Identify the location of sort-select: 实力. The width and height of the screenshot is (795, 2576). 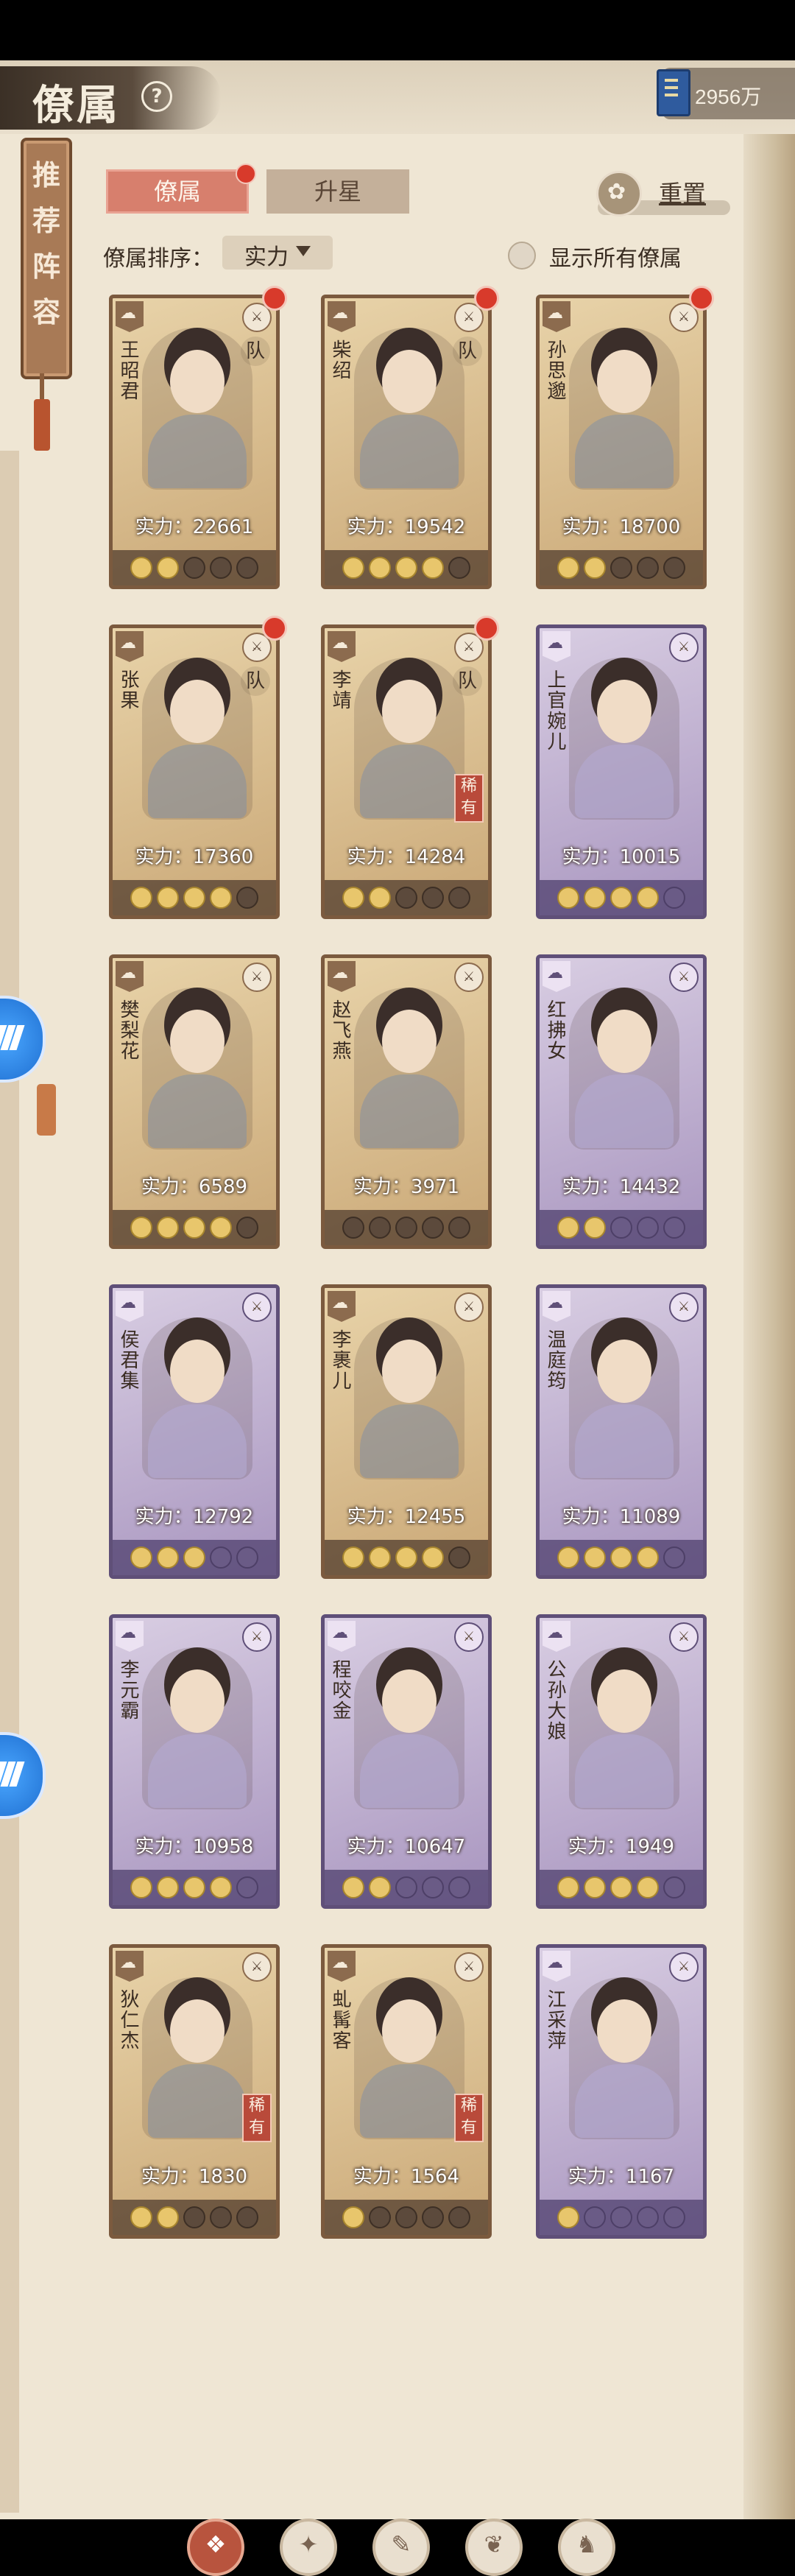
(277, 253).